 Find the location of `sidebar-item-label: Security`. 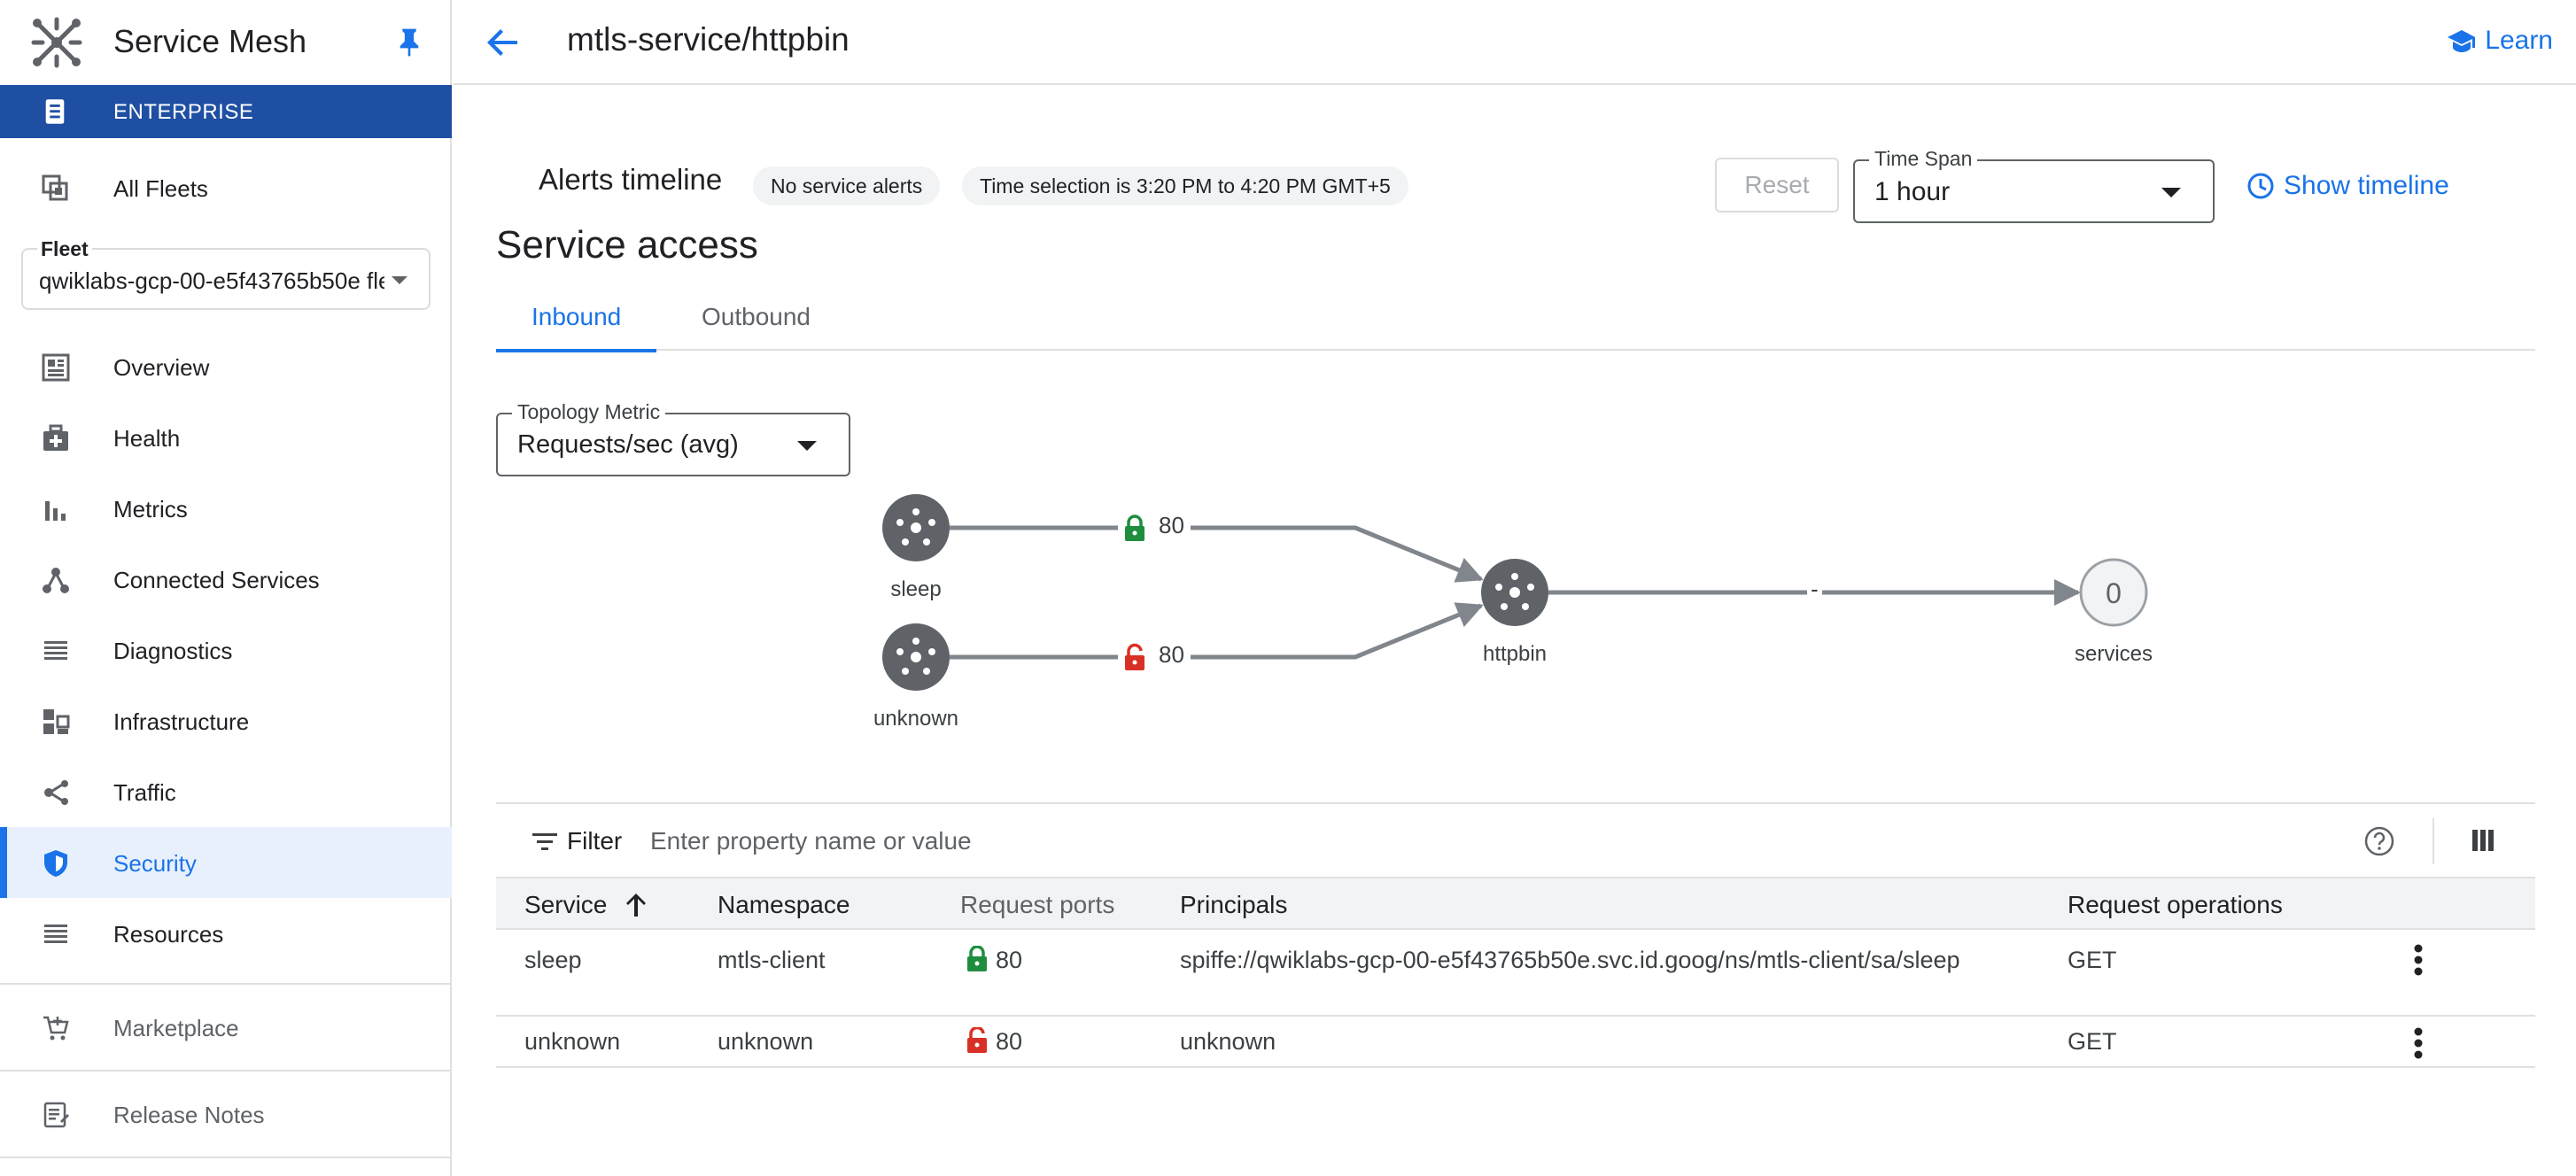

sidebar-item-label: Security is located at coordinates (155, 863).